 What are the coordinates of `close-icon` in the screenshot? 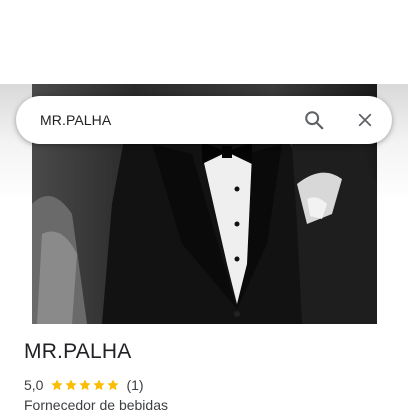 It's located at (365, 120).